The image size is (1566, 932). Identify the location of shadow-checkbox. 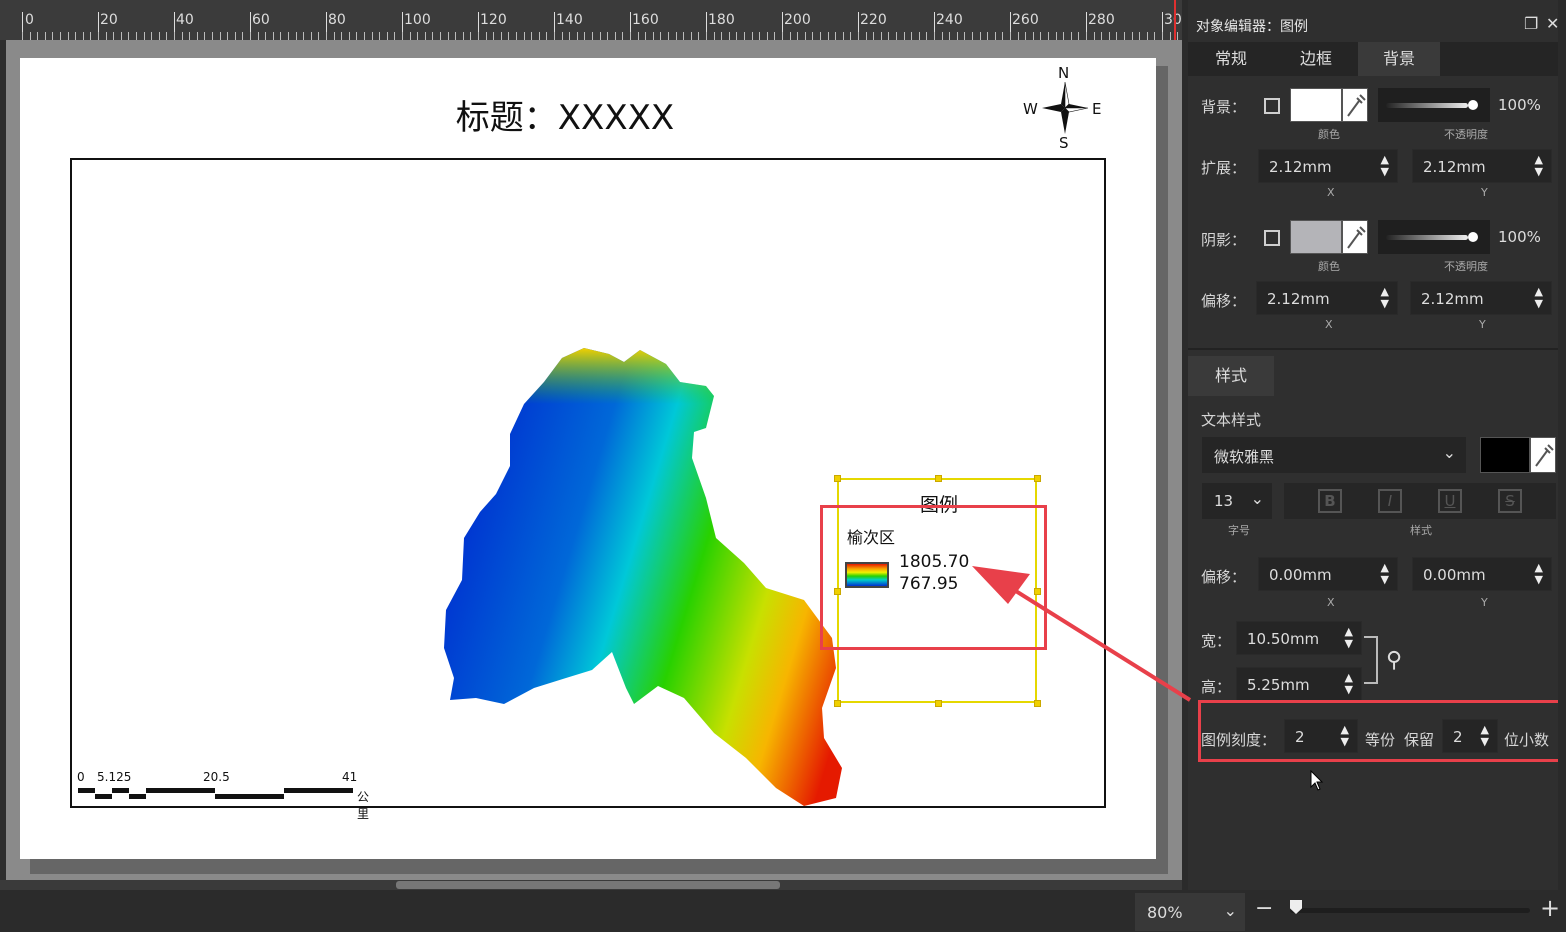
(1272, 238).